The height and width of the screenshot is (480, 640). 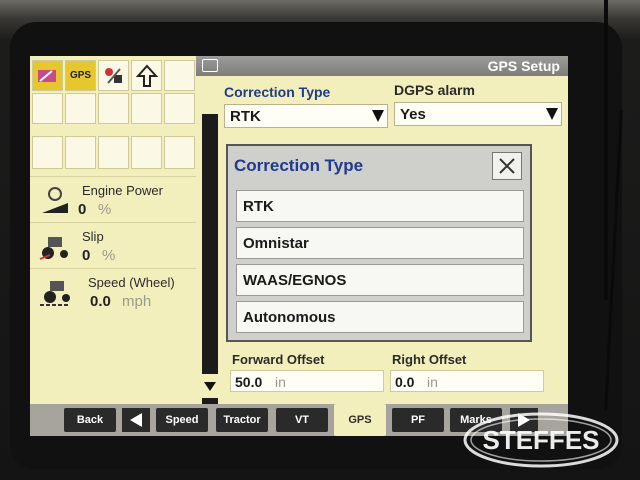 I want to click on correction-type-dropdown: RTK, so click(x=306, y=116).